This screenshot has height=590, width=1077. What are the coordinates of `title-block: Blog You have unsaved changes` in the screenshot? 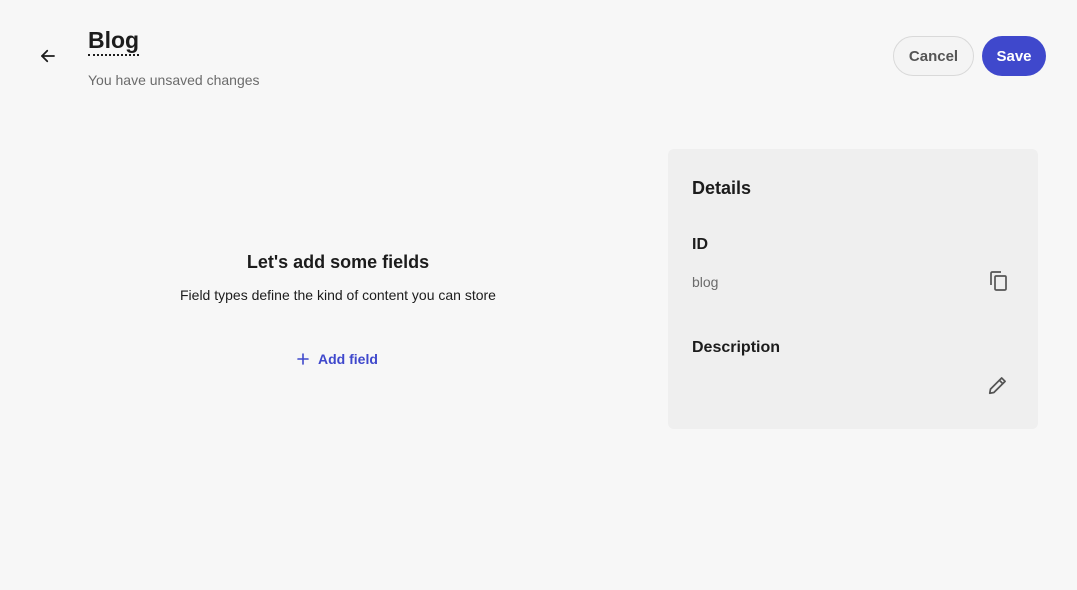 It's located at (174, 57).